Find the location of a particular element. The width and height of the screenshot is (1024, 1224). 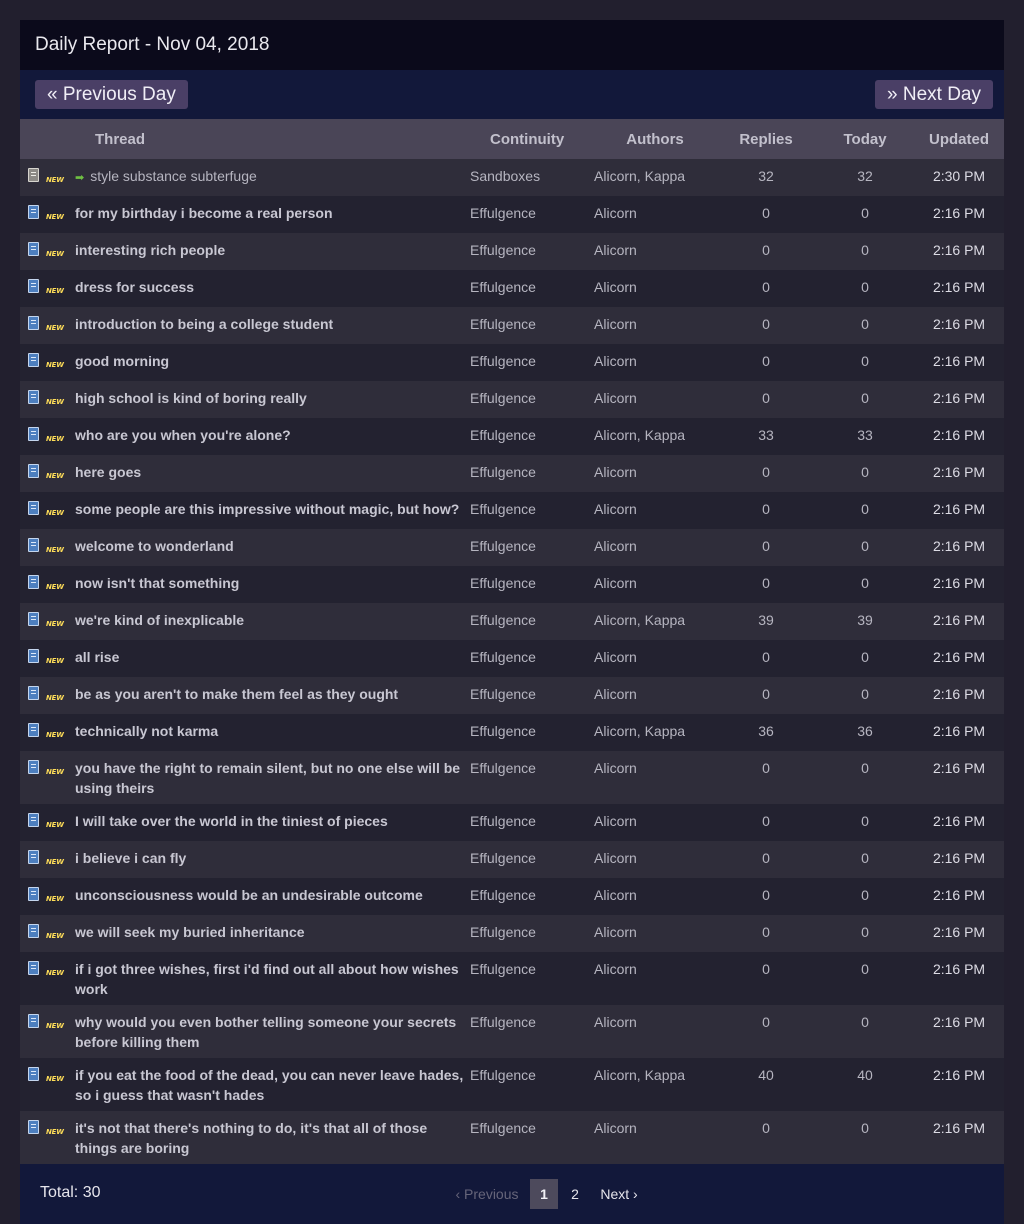

column-header-thread: Thread is located at coordinates (245, 139).